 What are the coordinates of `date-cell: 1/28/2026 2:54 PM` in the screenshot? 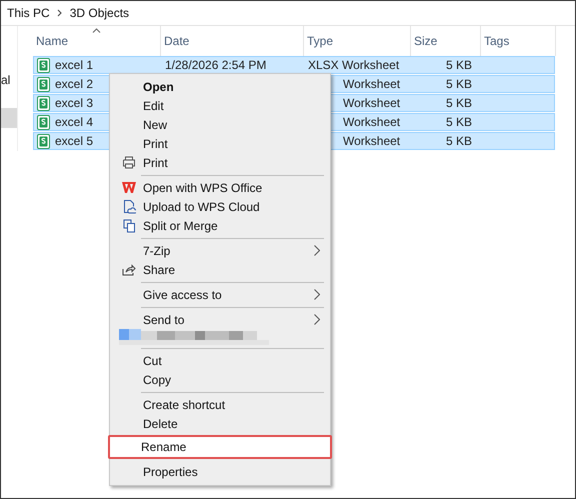 It's located at (215, 65).